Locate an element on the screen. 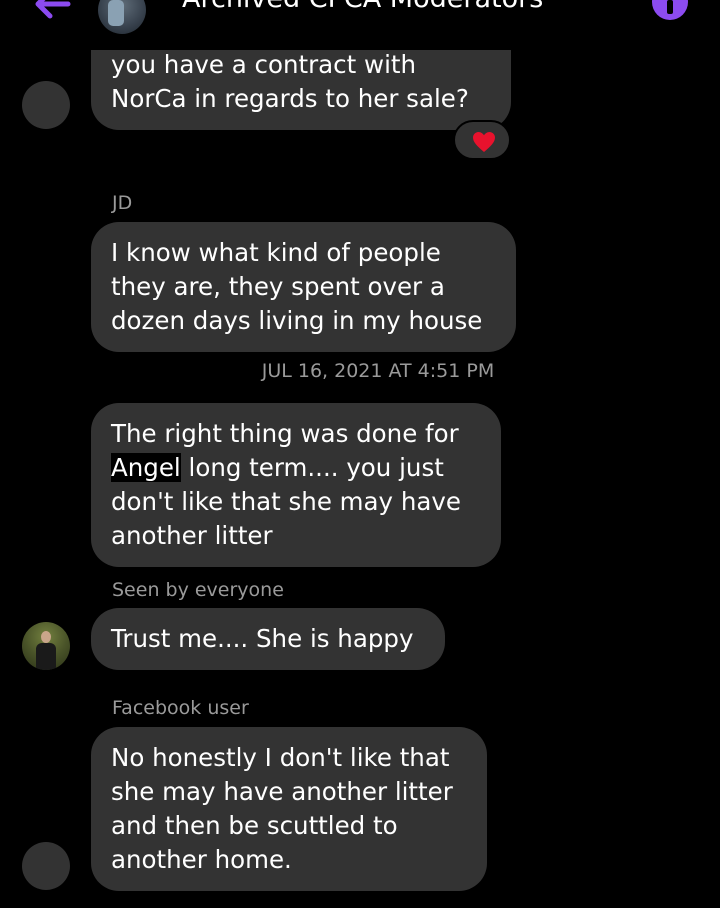 The image size is (720, 908). message-text: she may have another litter is located at coordinates (282, 791).